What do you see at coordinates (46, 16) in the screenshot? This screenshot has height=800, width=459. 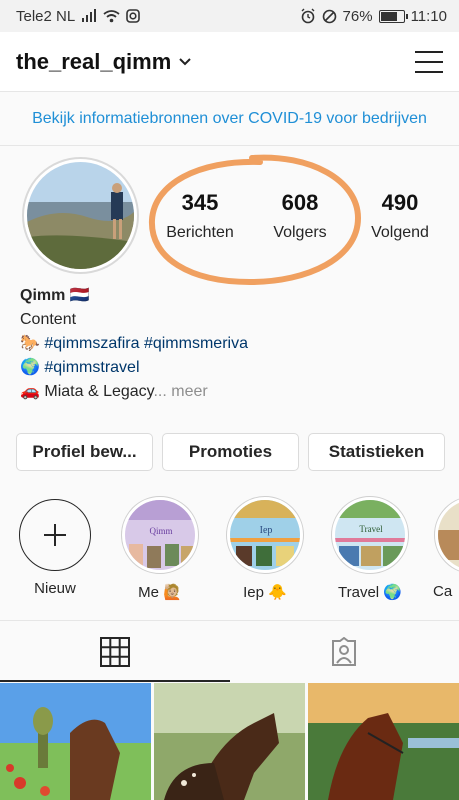 I see `carrier-name: Tele2 NL` at bounding box center [46, 16].